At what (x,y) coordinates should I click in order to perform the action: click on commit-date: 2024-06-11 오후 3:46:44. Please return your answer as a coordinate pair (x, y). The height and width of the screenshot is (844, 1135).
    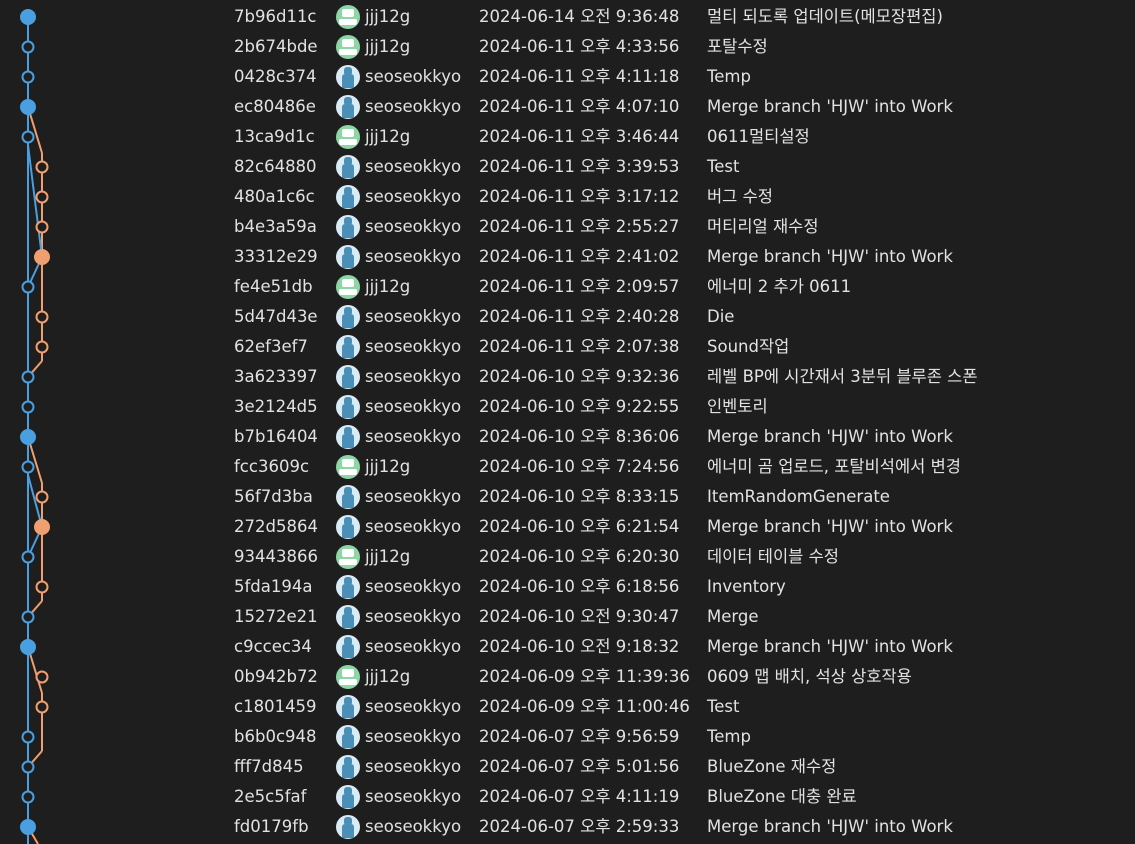
    Looking at the image, I should click on (579, 136).